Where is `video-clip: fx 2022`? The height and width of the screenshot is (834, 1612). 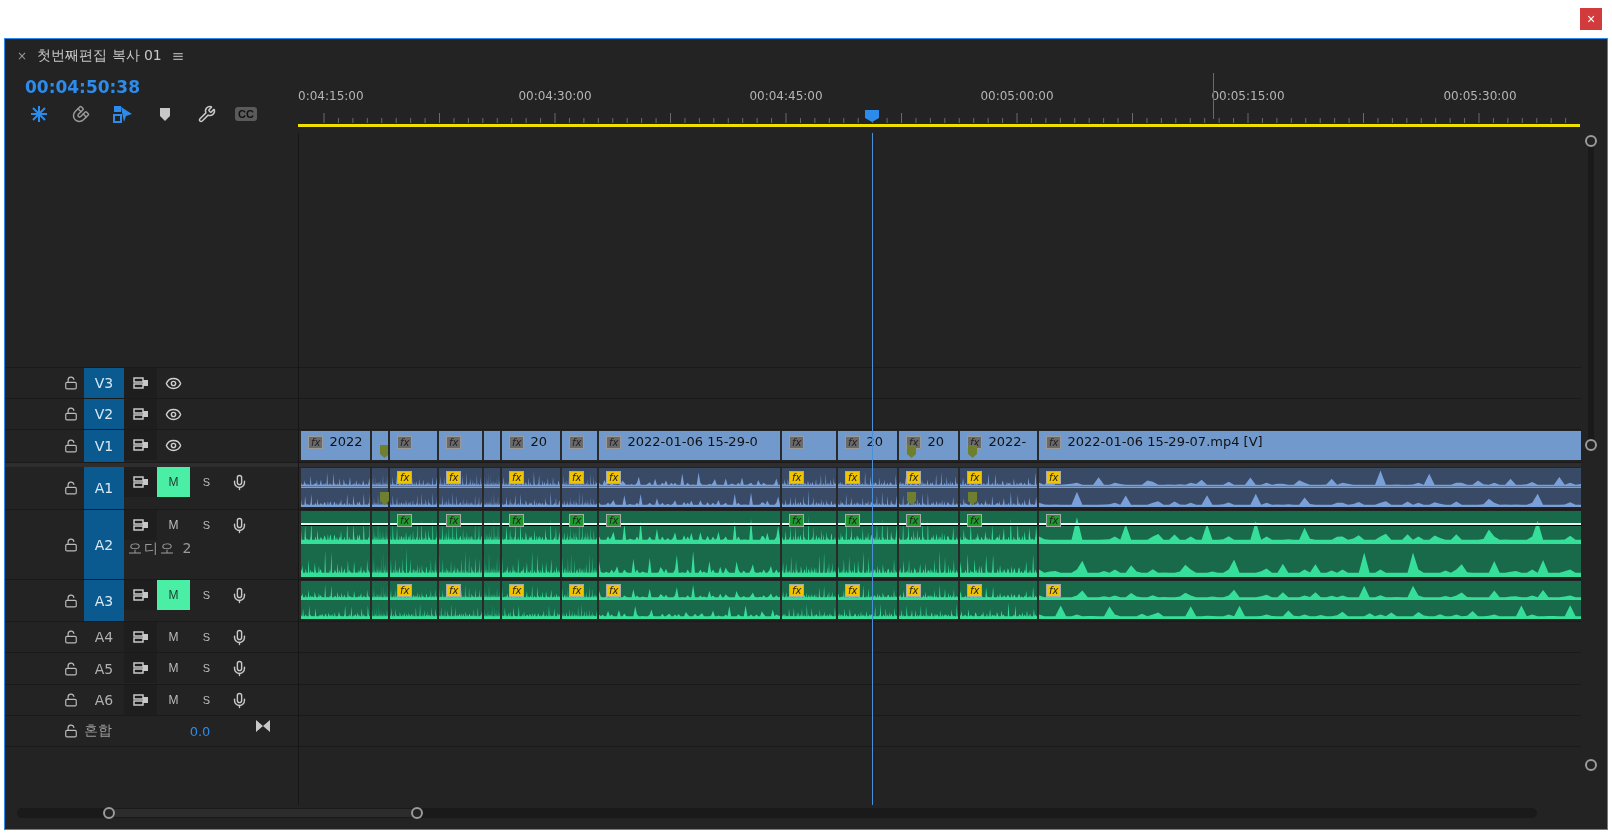 video-clip: fx 2022 is located at coordinates (334, 445).